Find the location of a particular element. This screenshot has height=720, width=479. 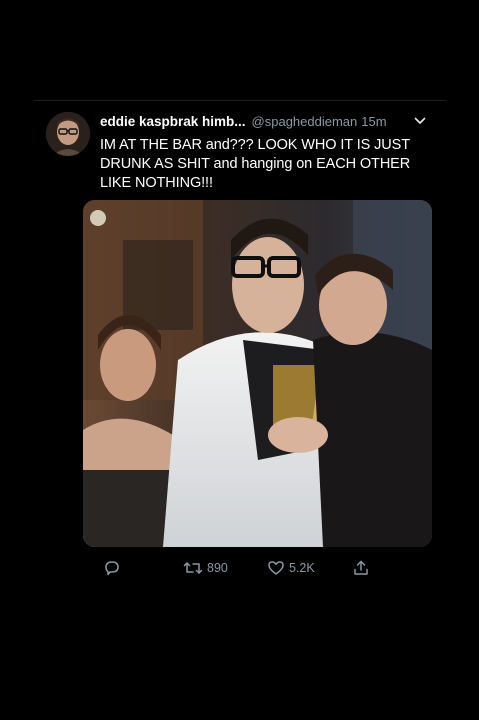

retweet-icon is located at coordinates (193, 568).